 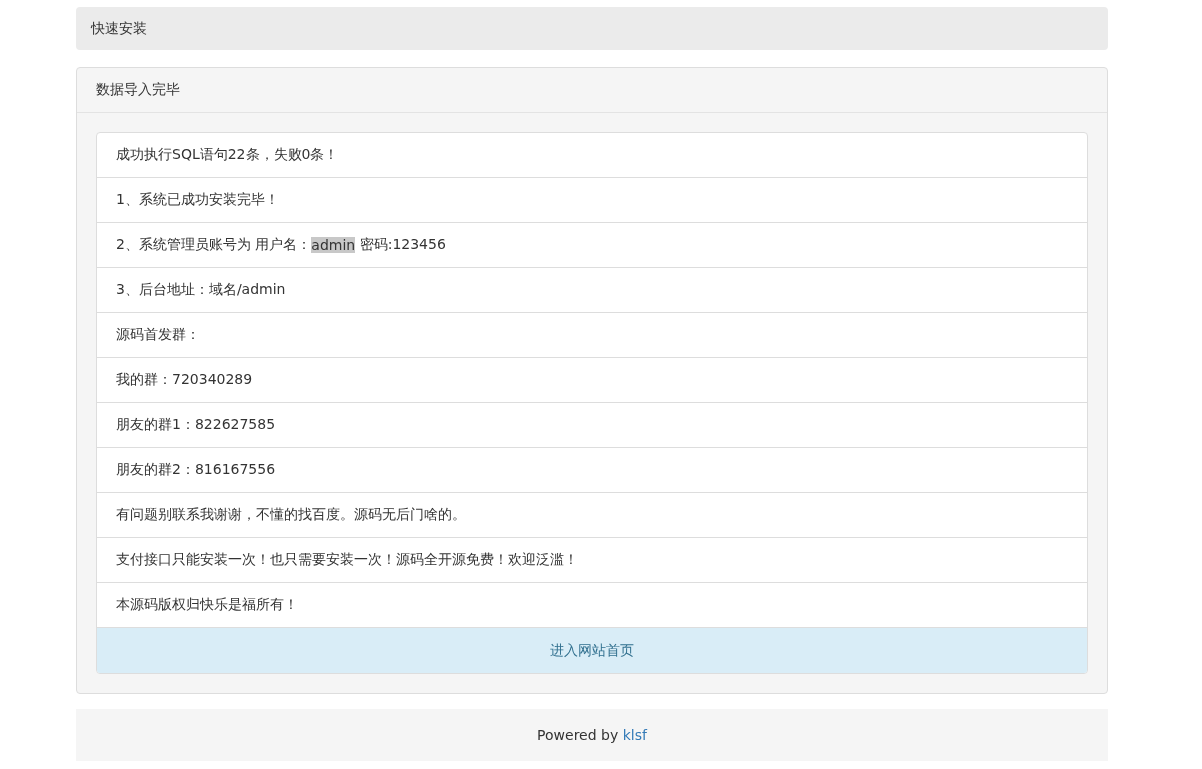 I want to click on list-item: 有问题别联系我谢谢，不懂的找百度。源码无后门啥的。, so click(x=592, y=515).